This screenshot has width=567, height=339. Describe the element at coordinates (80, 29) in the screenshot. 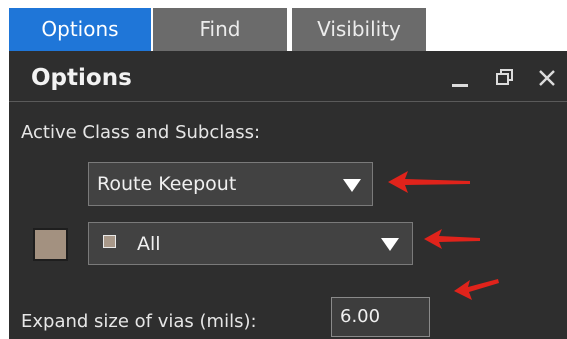

I see `tab-options: Options` at that location.